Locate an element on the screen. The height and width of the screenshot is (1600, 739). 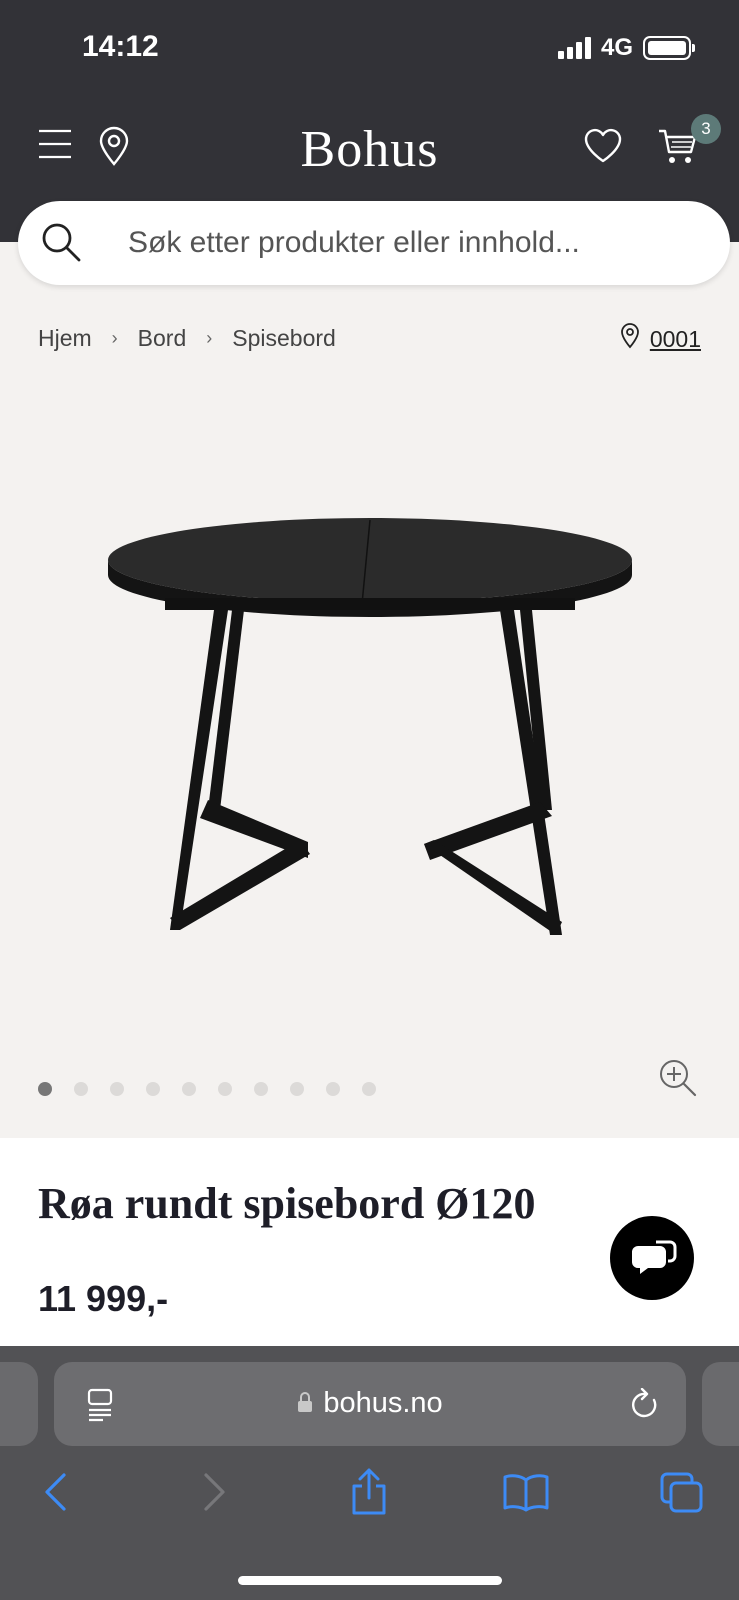
lock-icon is located at coordinates (305, 1404).